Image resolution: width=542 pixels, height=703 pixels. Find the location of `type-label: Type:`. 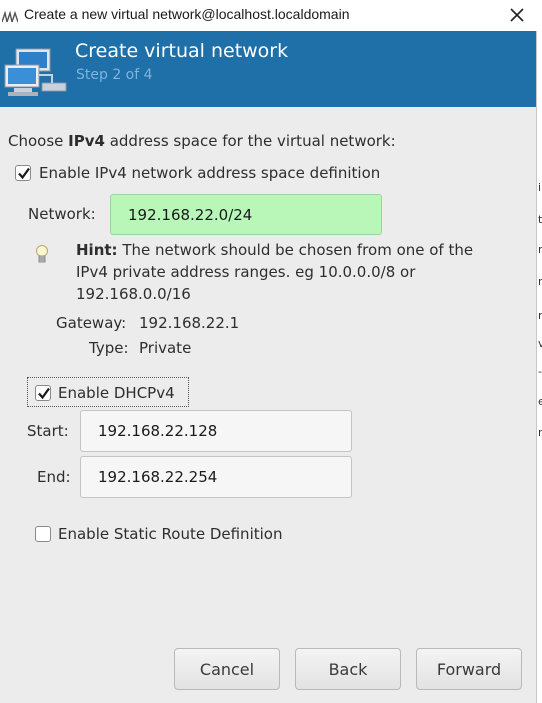

type-label: Type: is located at coordinates (109, 348).